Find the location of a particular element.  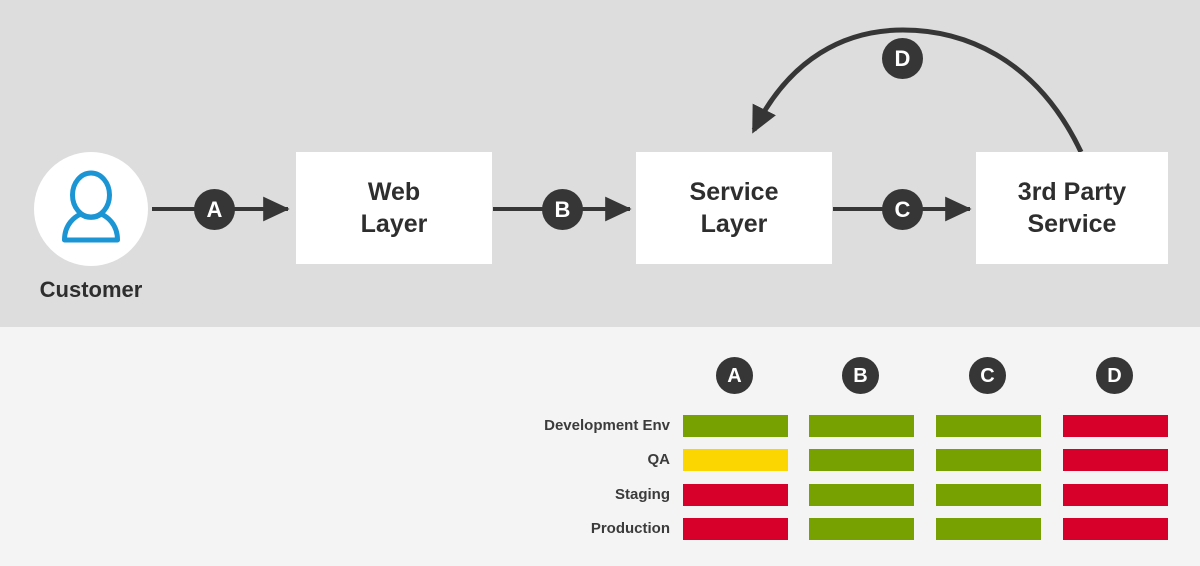

node-third-party-line2: Service is located at coordinates (1072, 224).